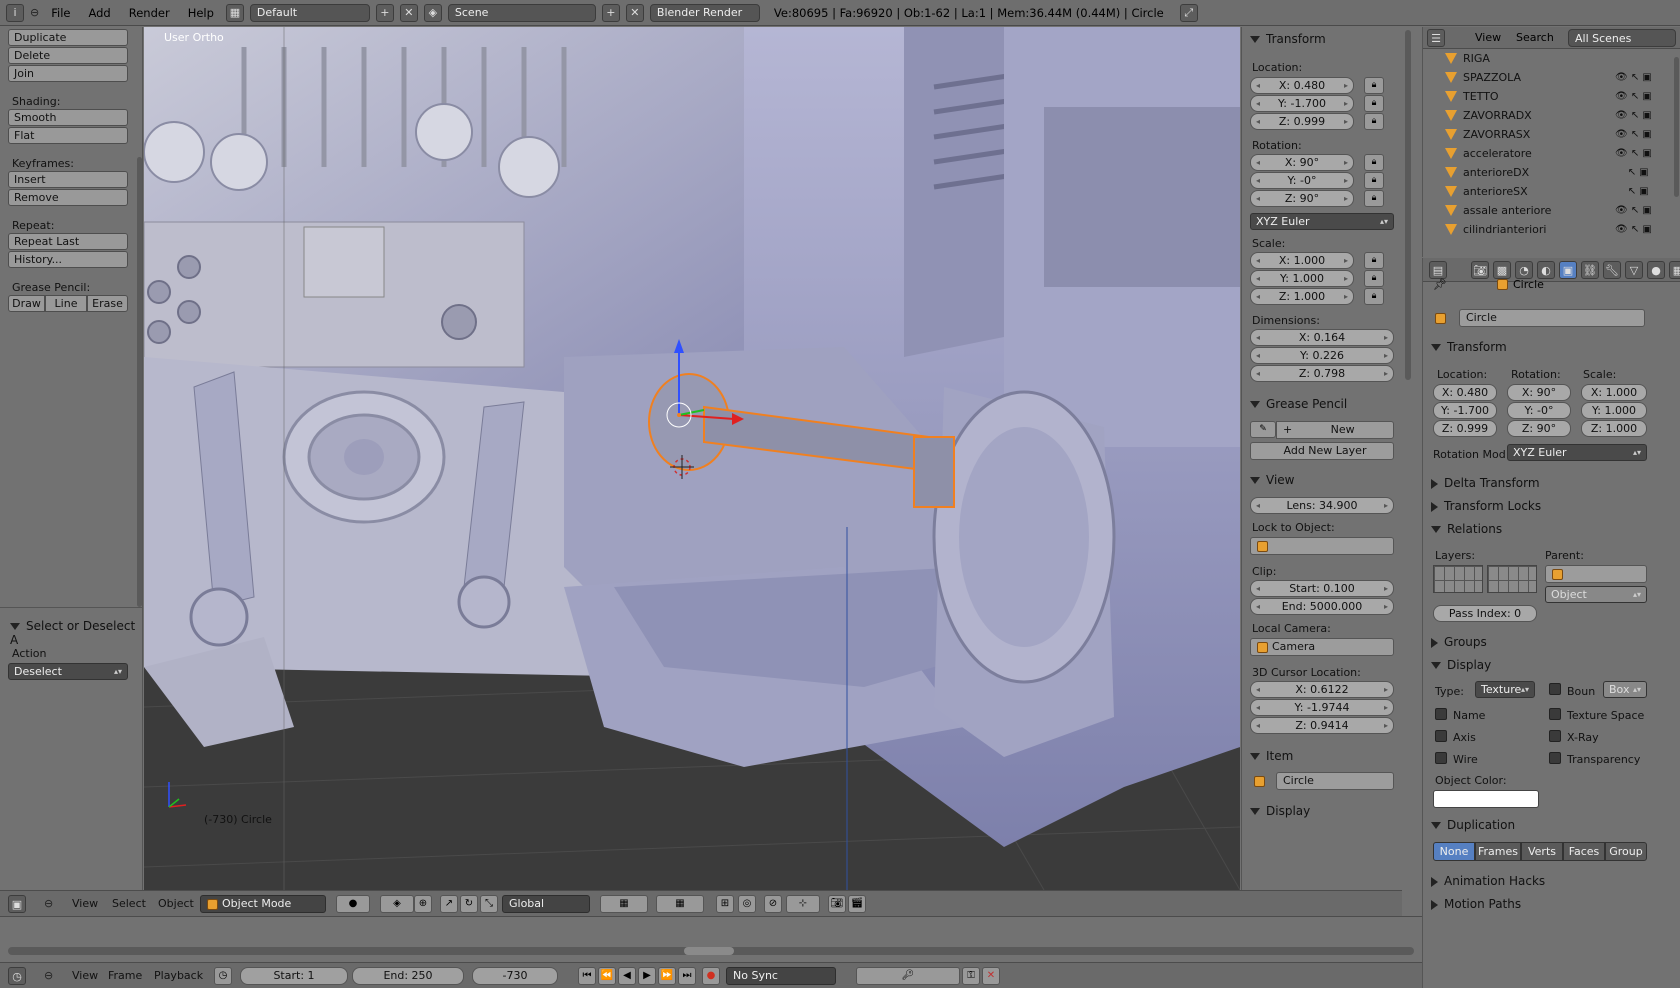 The image size is (1680, 988). What do you see at coordinates (68, 73) in the screenshot?
I see `join-button: Join` at bounding box center [68, 73].